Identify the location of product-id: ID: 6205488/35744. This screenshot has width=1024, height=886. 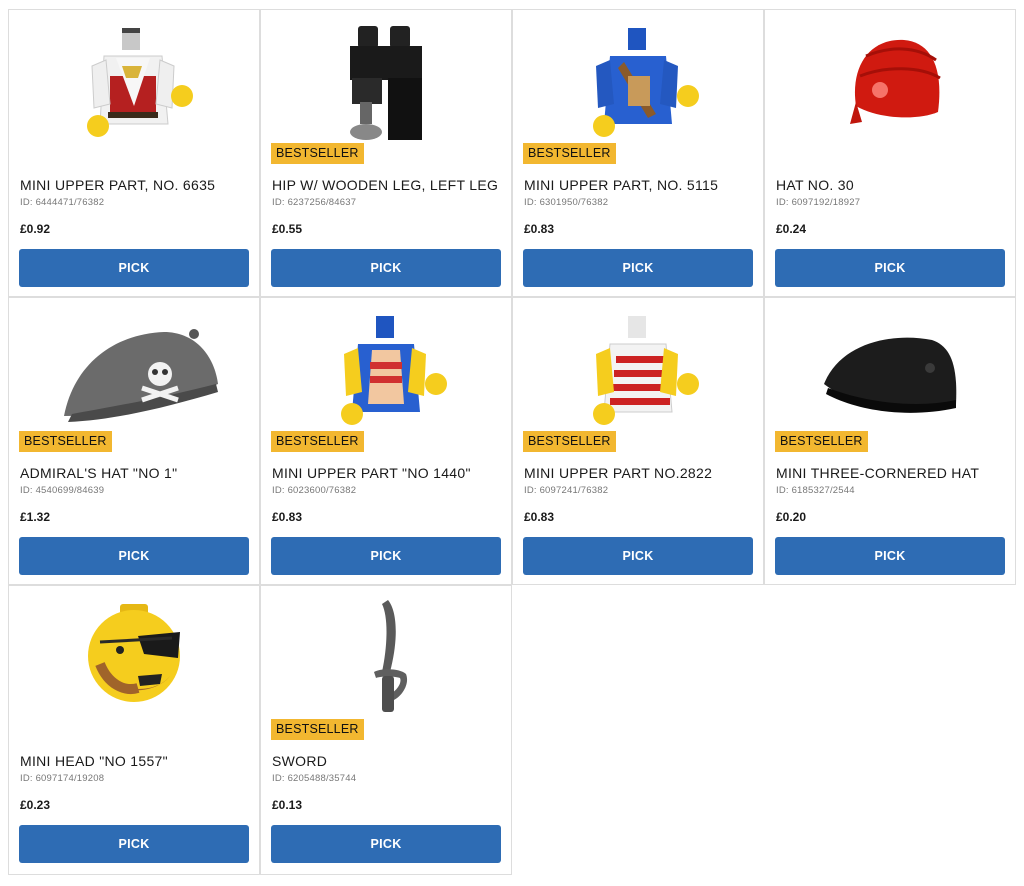
(314, 778).